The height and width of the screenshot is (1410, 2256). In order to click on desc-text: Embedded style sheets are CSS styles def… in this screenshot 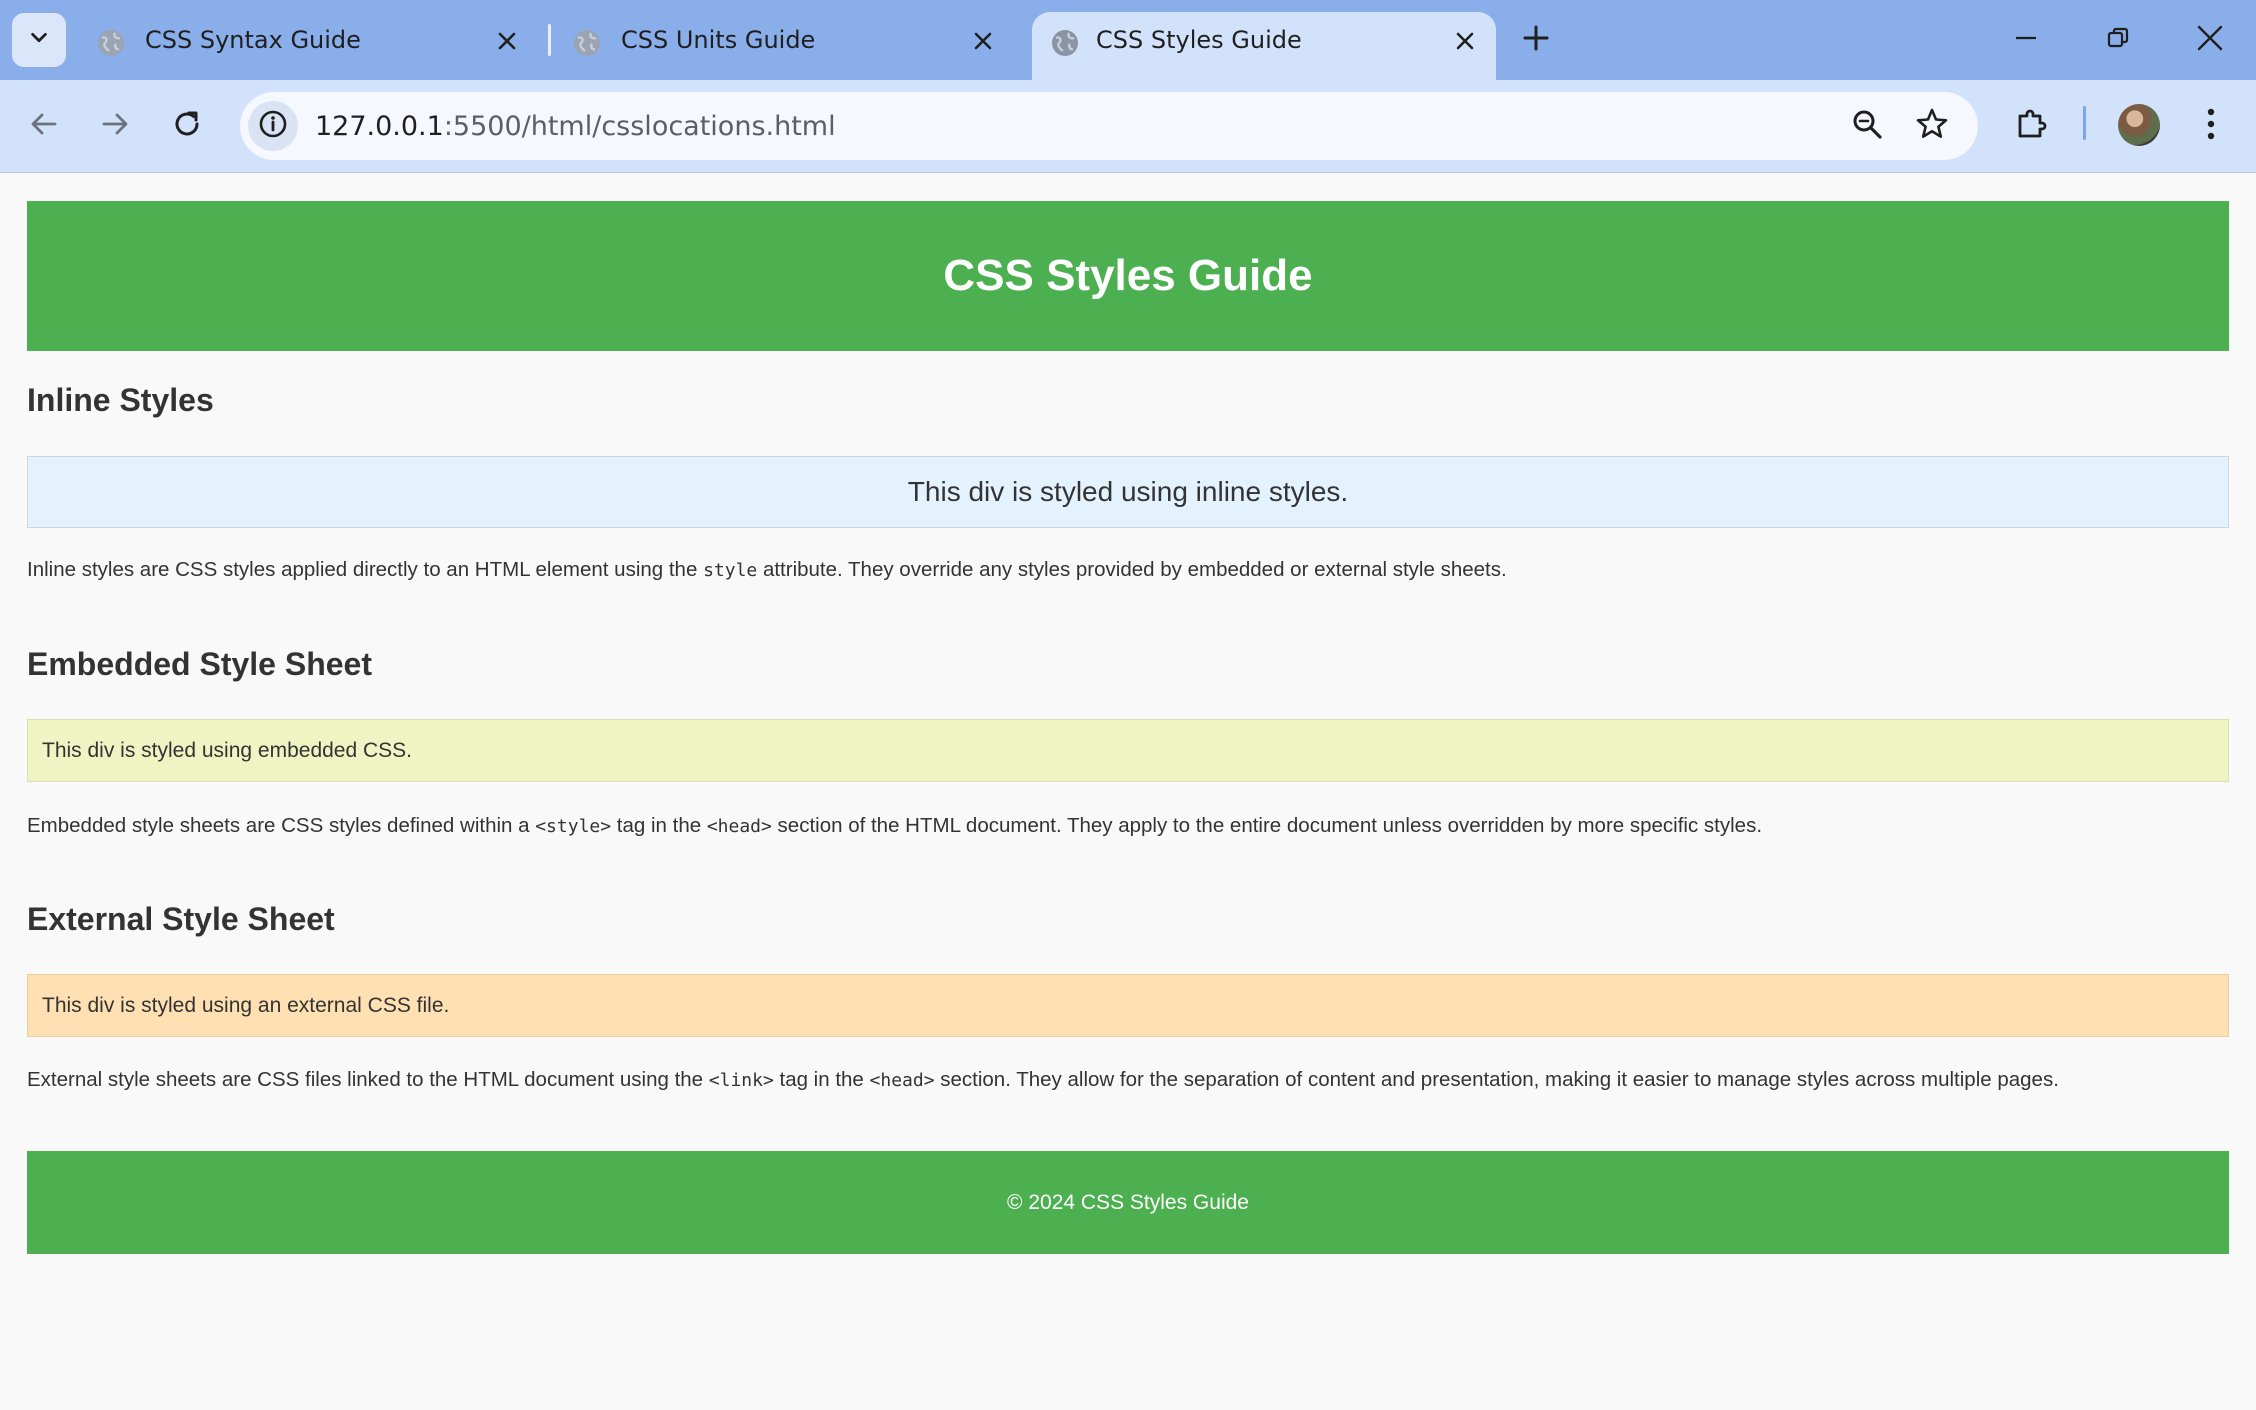, I will do `click(281, 825)`.